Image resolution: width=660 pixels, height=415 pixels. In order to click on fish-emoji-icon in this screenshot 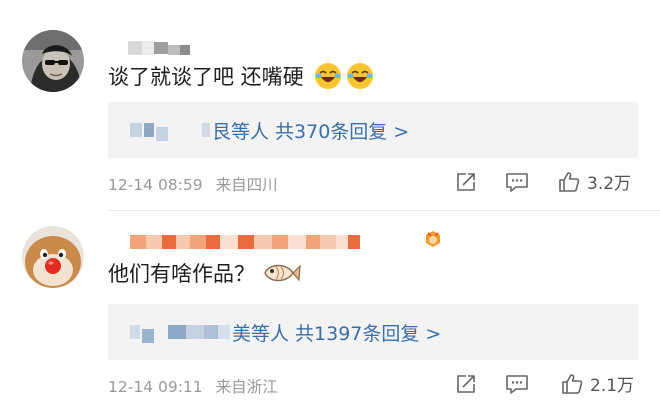, I will do `click(282, 273)`.